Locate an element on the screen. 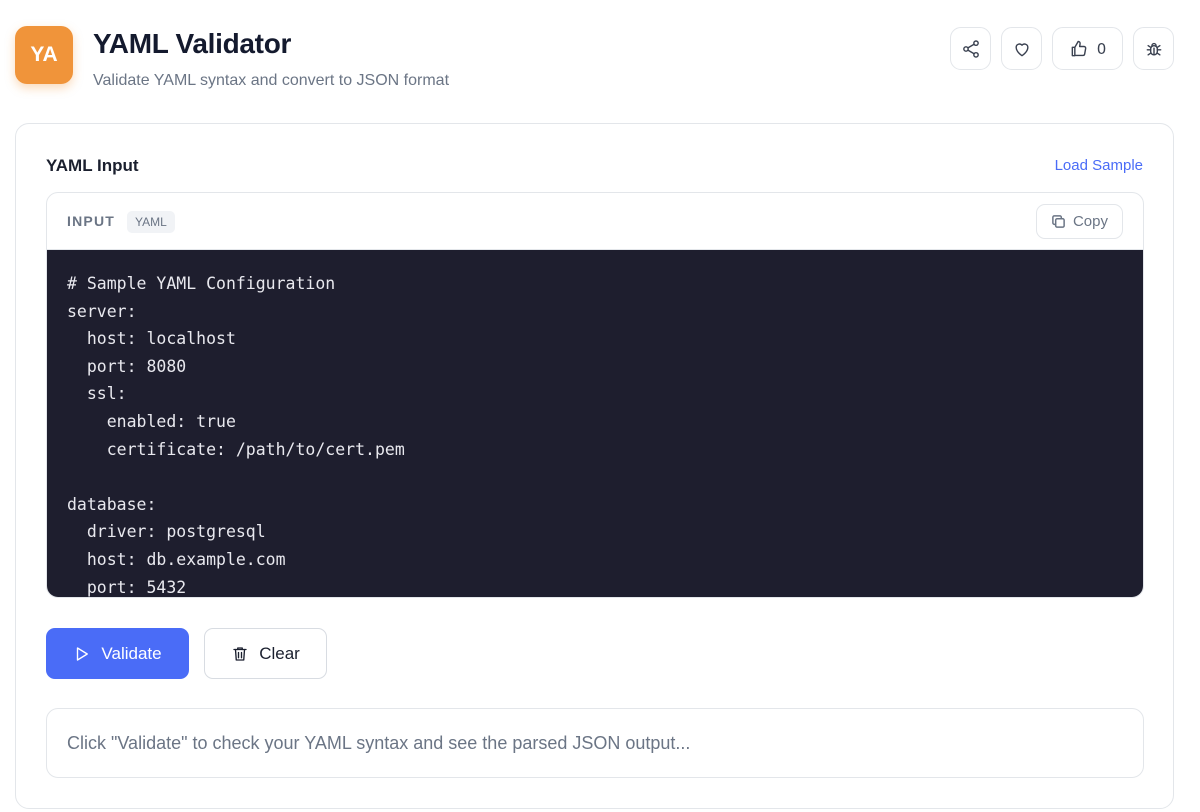  load-sample-link: Load Sample is located at coordinates (1099, 165).